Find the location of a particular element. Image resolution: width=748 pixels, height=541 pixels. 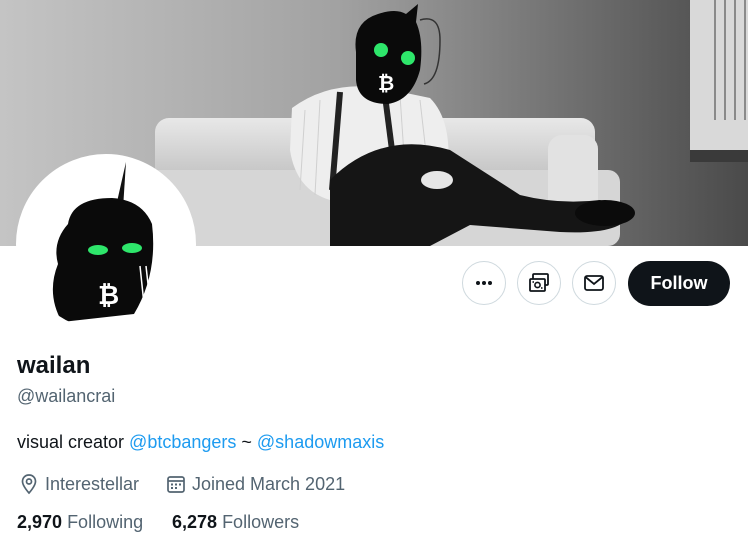

avatar-image: ₿ is located at coordinates (106, 244).